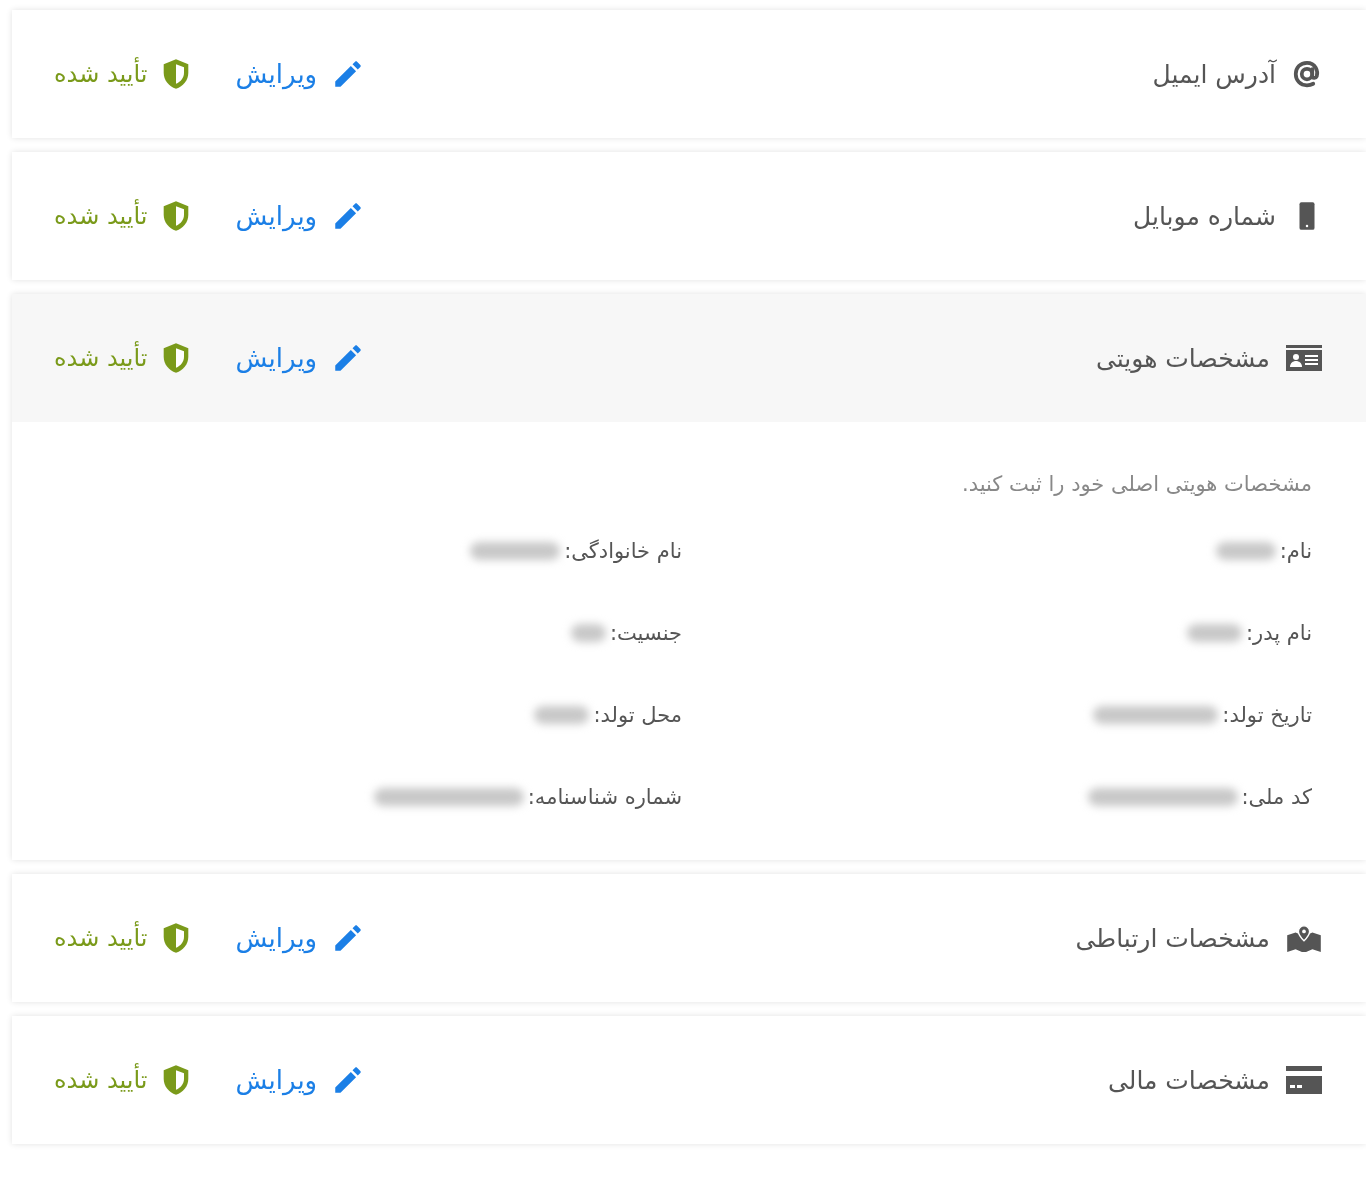 This screenshot has width=1366, height=1178. I want to click on field-label: محل تولد:, so click(637, 715).